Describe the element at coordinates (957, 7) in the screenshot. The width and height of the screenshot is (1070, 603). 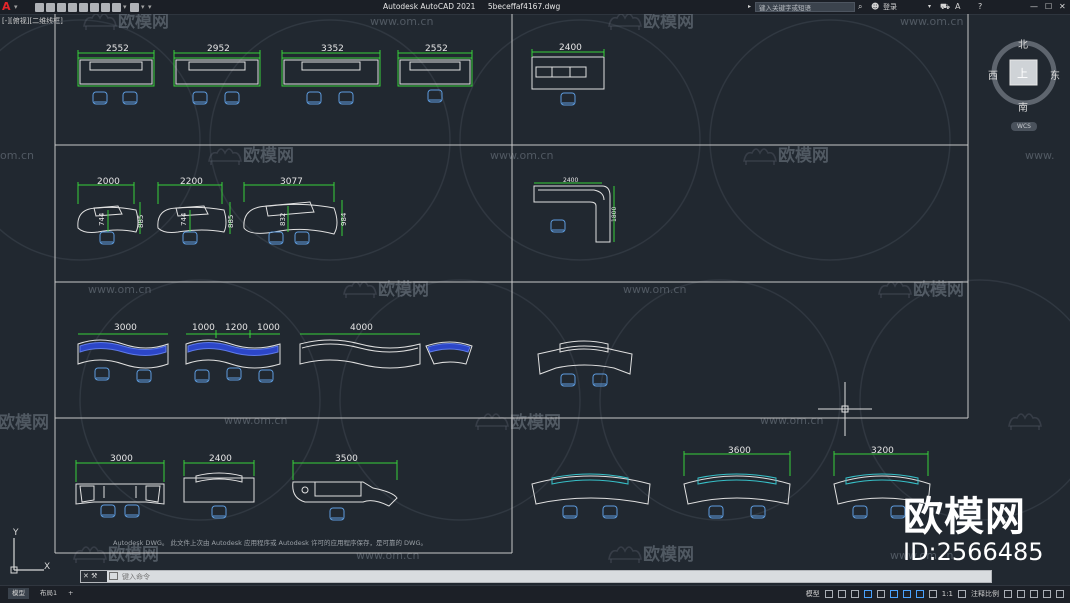
I see `autodesk-a360-icon: A` at that location.